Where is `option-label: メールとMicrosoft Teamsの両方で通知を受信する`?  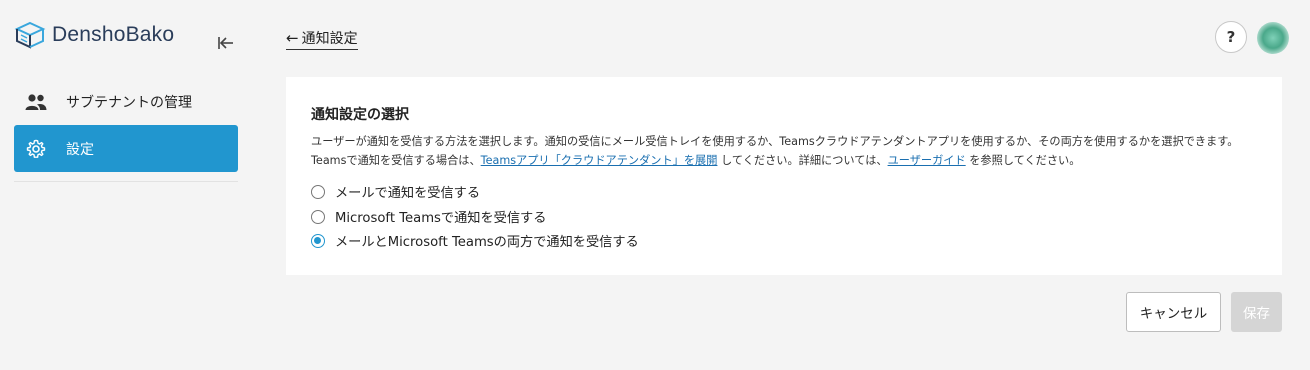 option-label: メールとMicrosoft Teamsの両方で通知を受信する is located at coordinates (487, 242).